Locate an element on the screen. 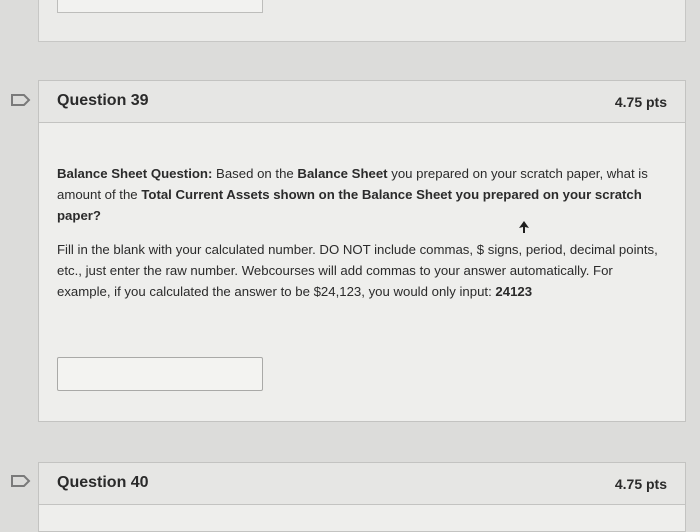 The width and height of the screenshot is (700, 532). question-39-answer-input is located at coordinates (160, 374).